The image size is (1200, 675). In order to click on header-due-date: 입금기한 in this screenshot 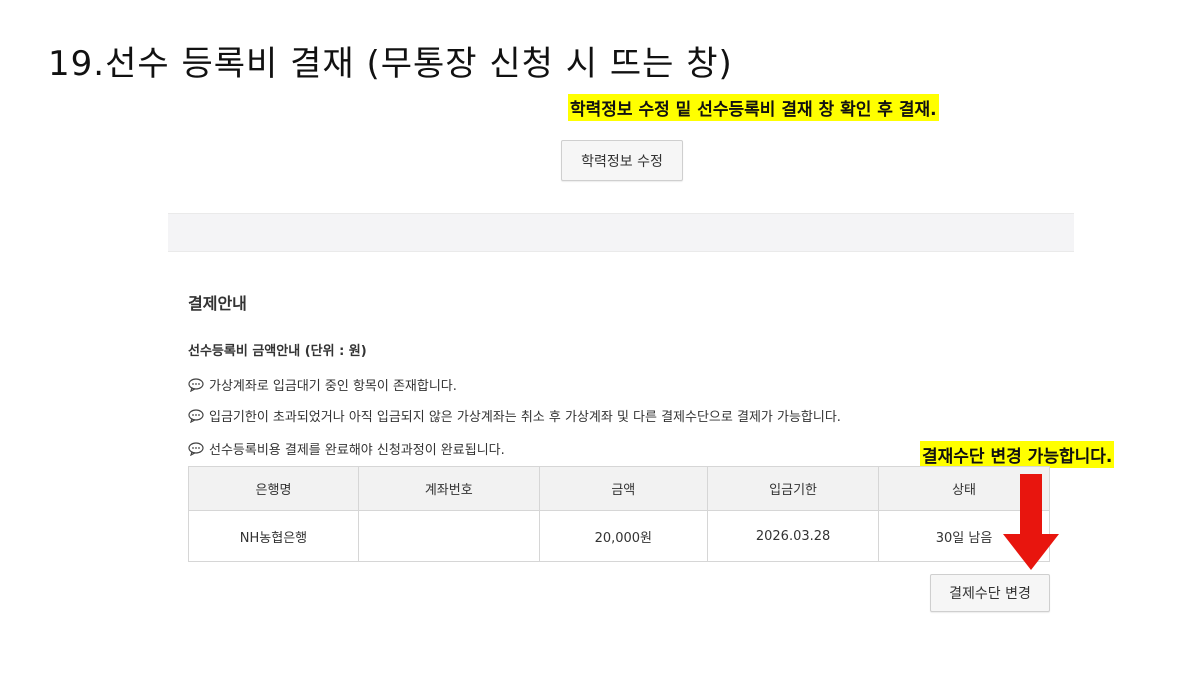, I will do `click(793, 488)`.